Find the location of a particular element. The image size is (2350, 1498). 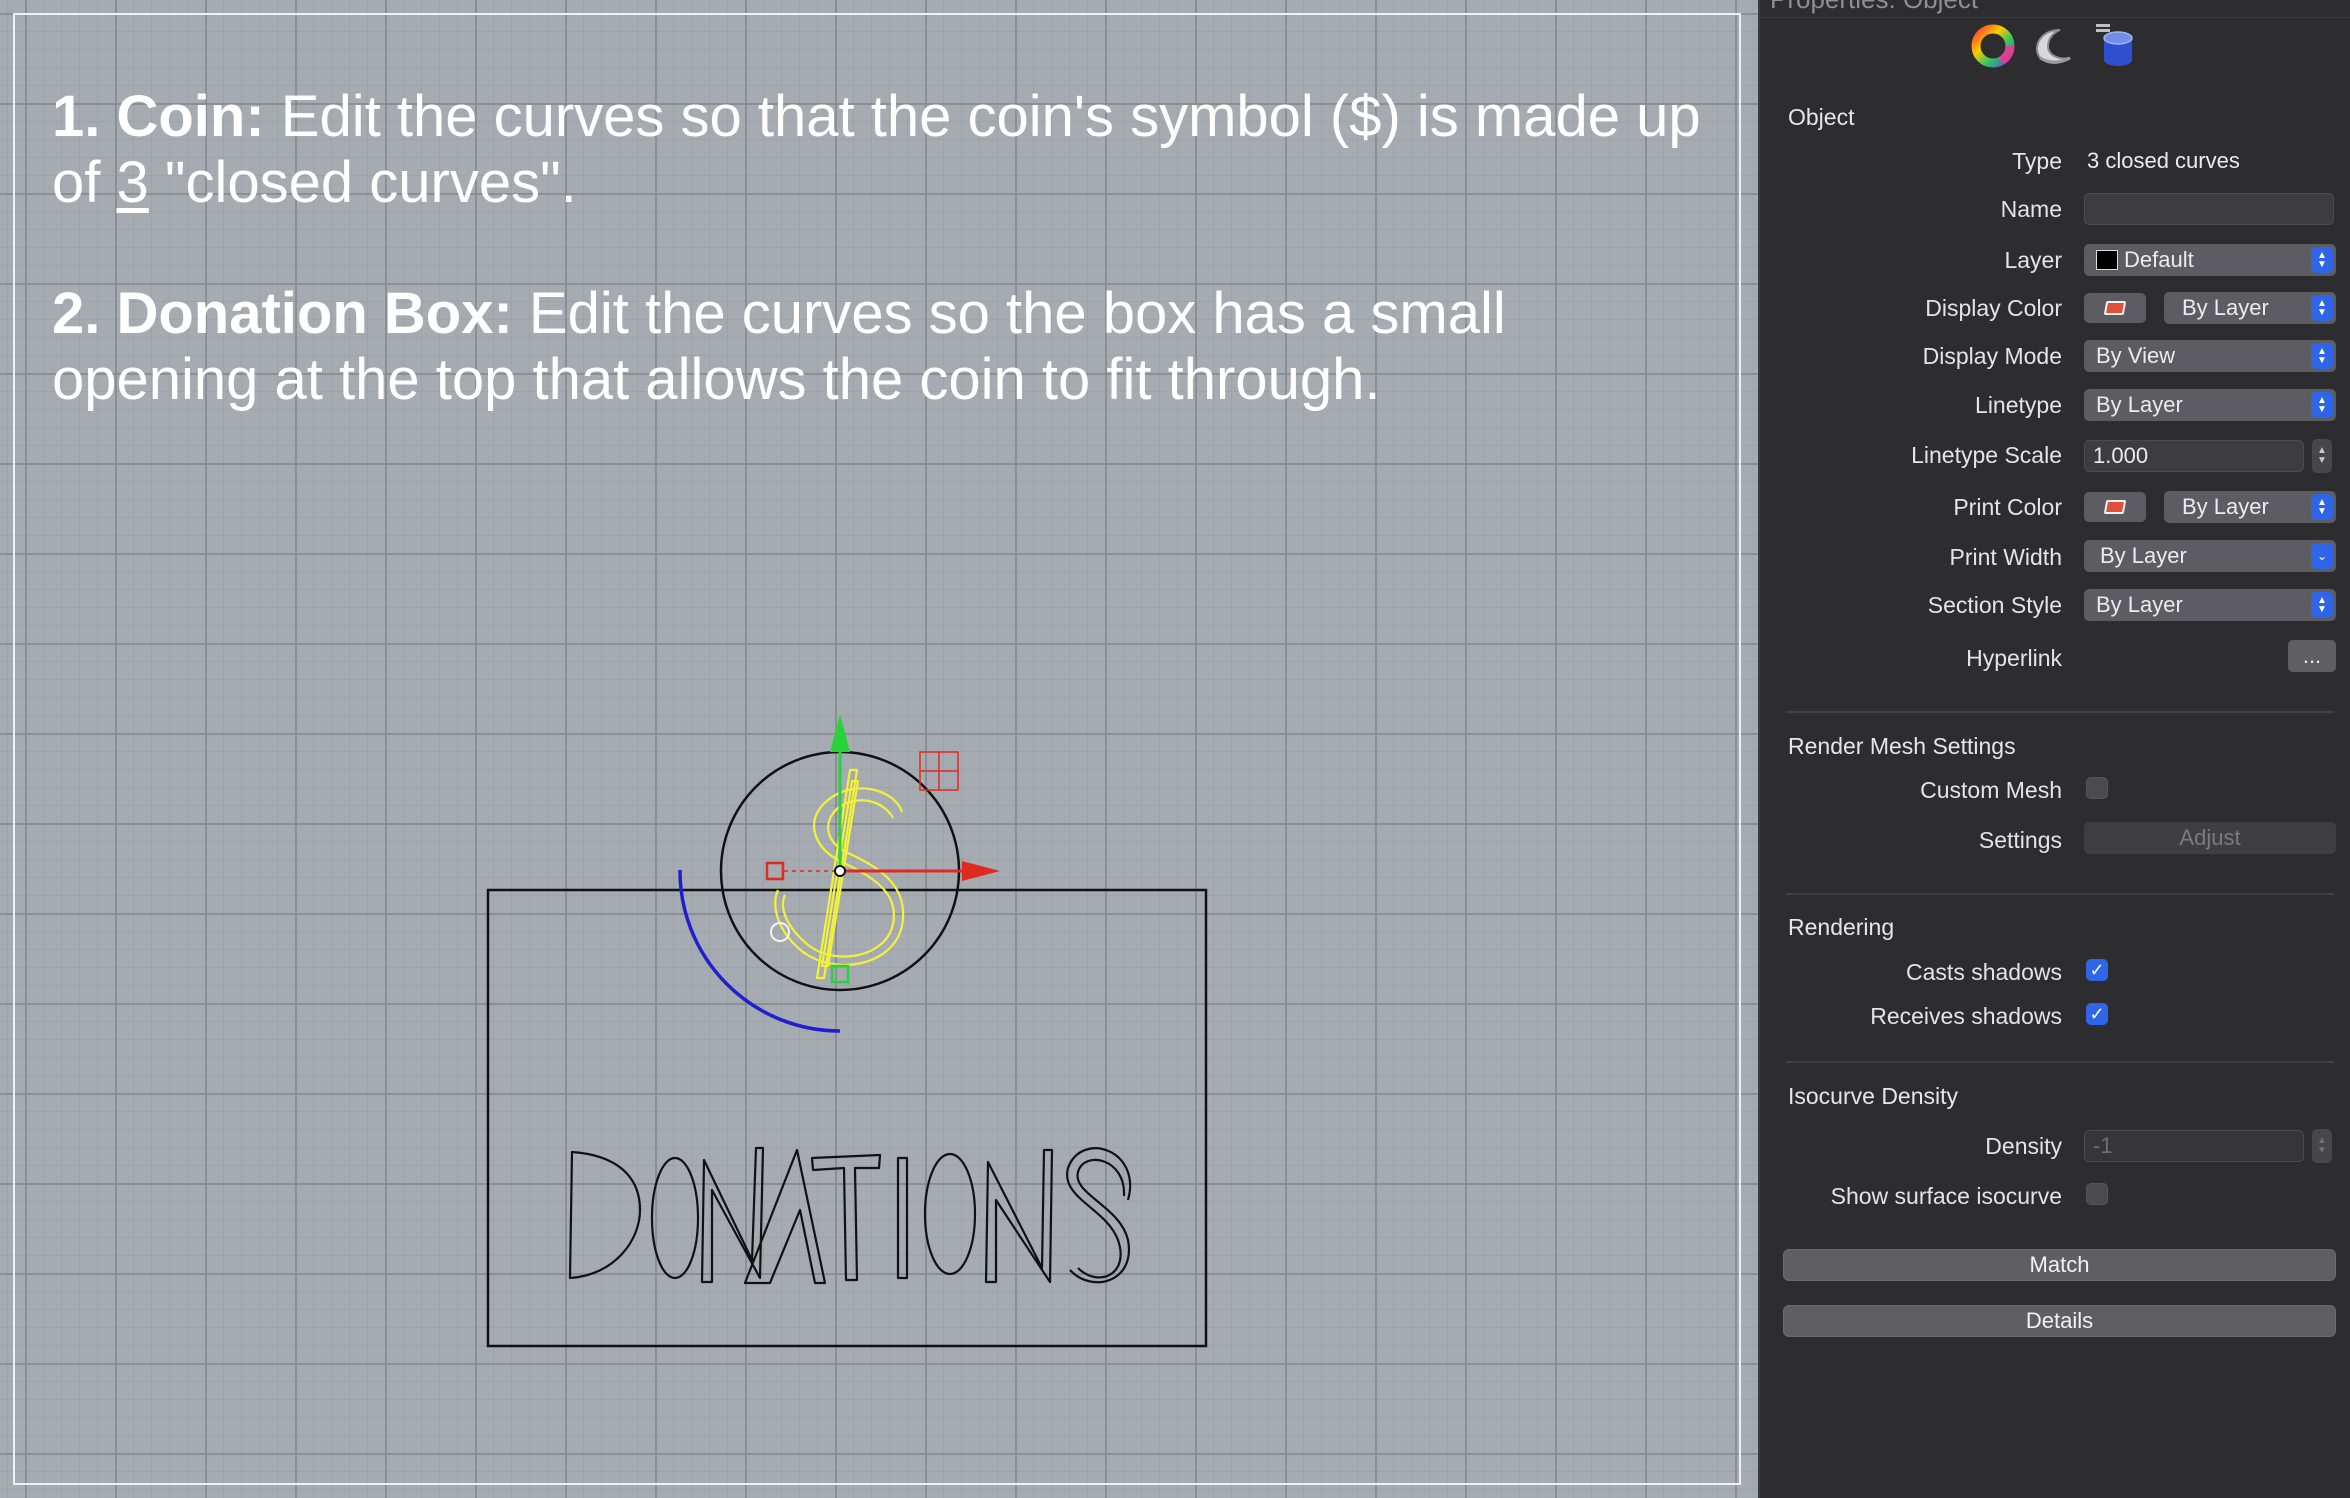

settings-label: Settings is located at coordinates (2020, 840).